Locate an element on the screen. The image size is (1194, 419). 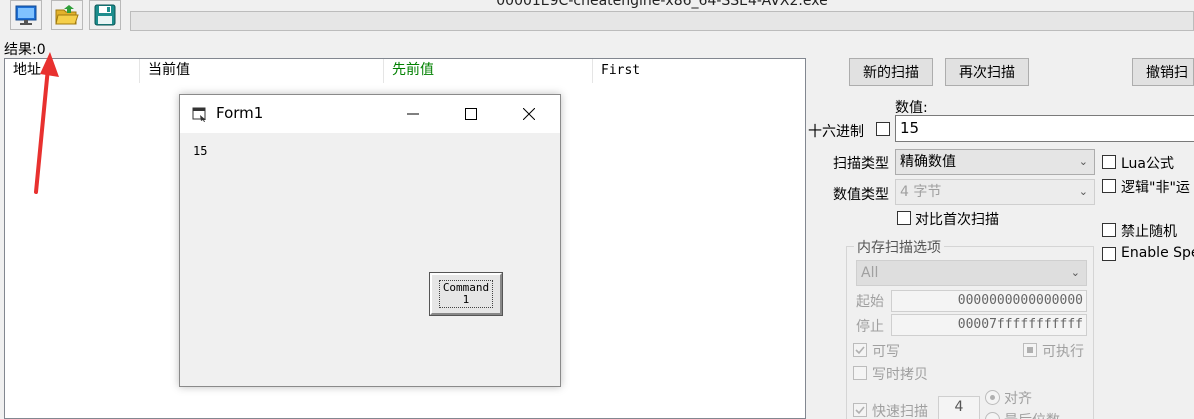
value-input: 15 is located at coordinates (1044, 128).